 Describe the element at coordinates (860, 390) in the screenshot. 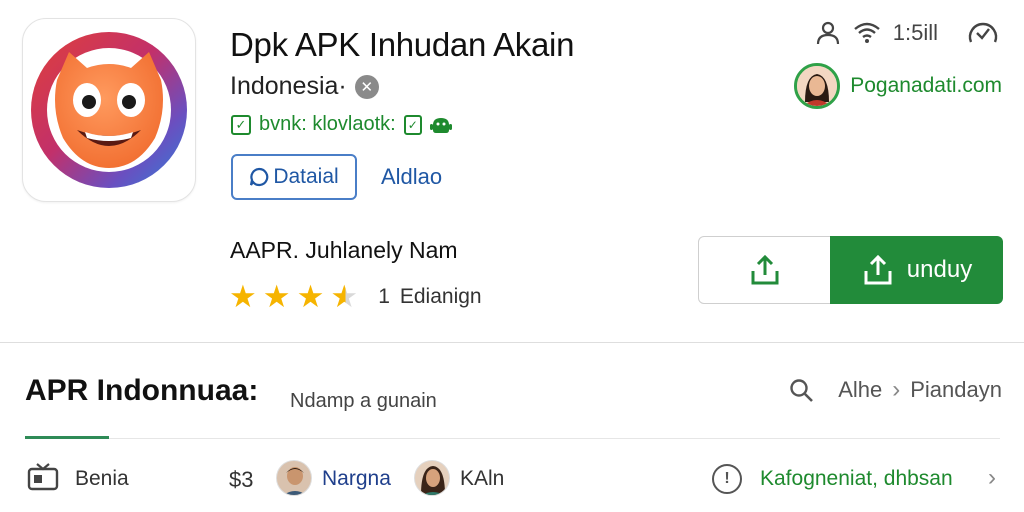

I see `tab-alhe: Alhe` at that location.